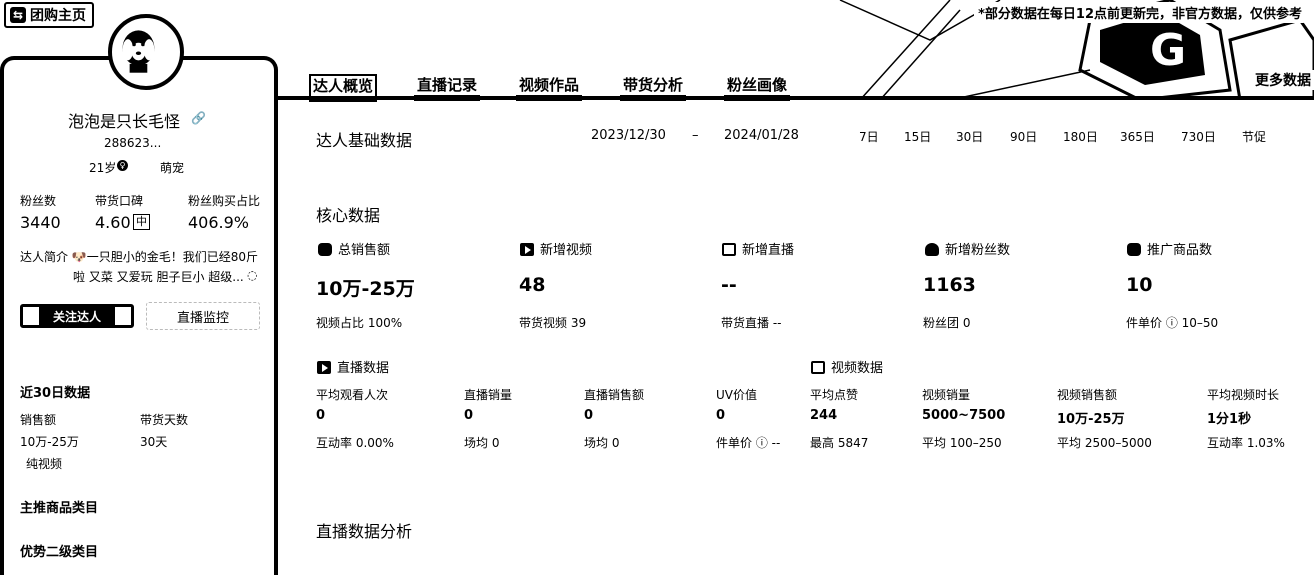  I want to click on video-icon, so click(527, 249).